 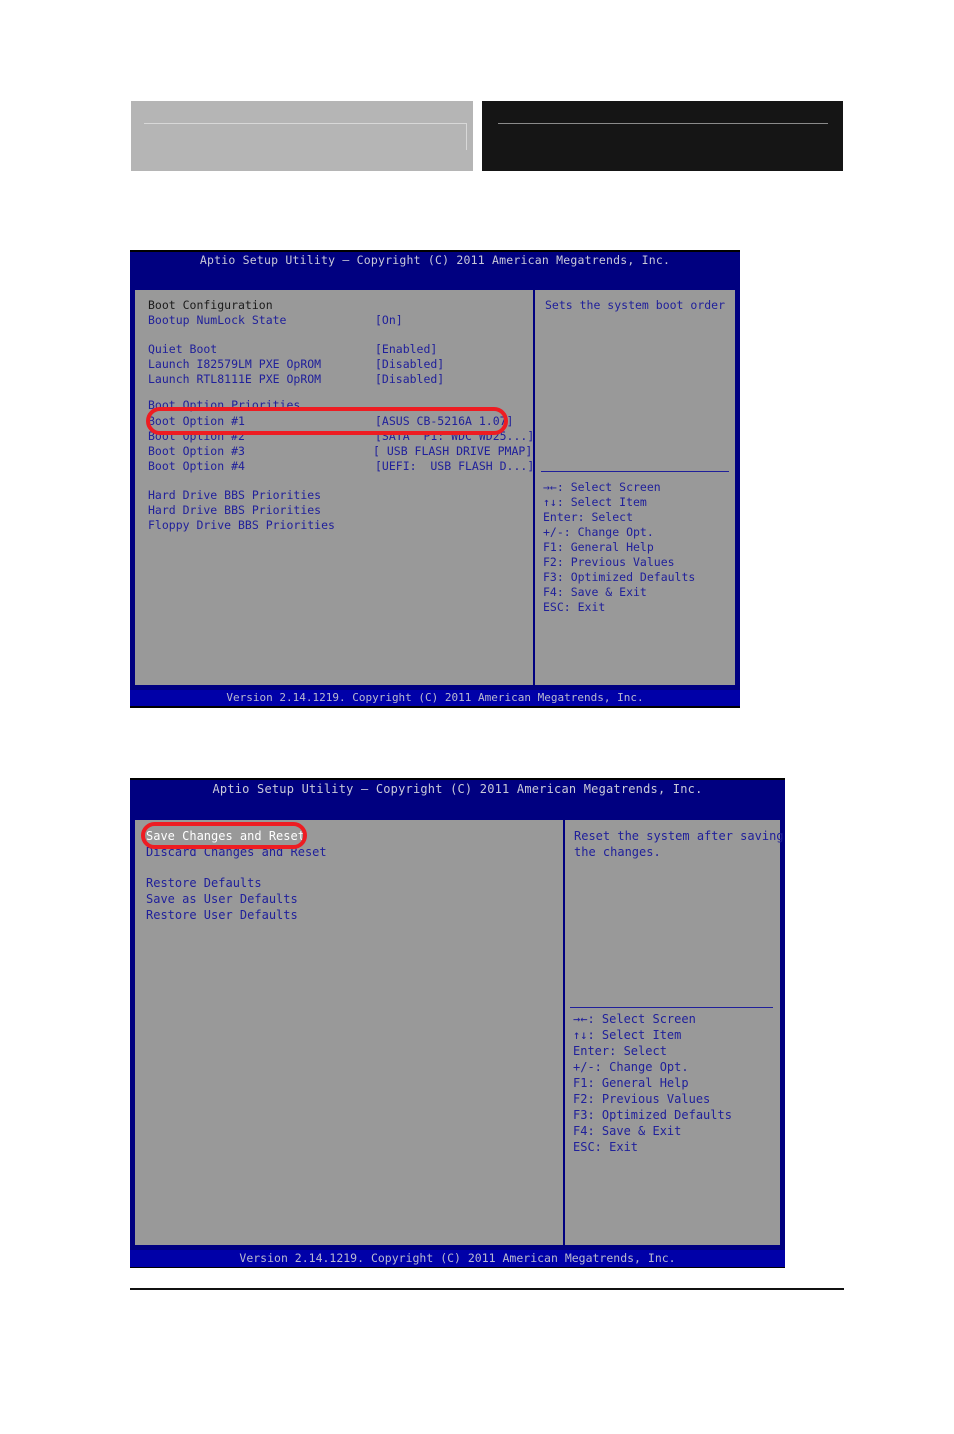 I want to click on boot-option-4-value: [UEFI: USB FLASH D...], so click(x=454, y=466).